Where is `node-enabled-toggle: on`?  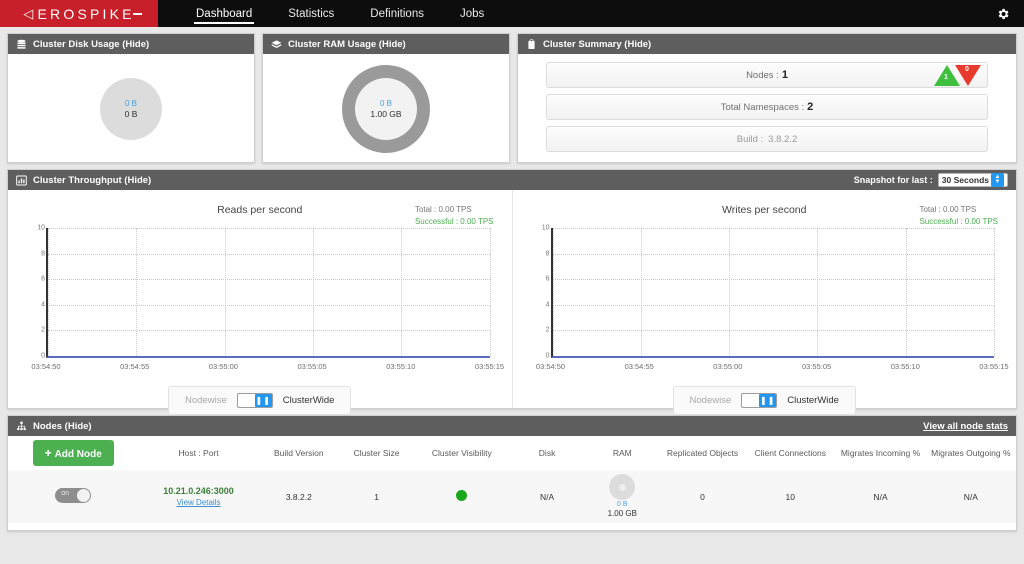 node-enabled-toggle: on is located at coordinates (73, 495).